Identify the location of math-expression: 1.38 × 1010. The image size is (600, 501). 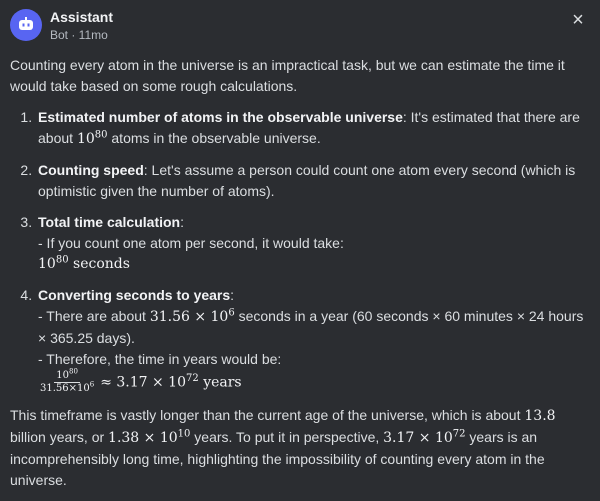
(149, 437).